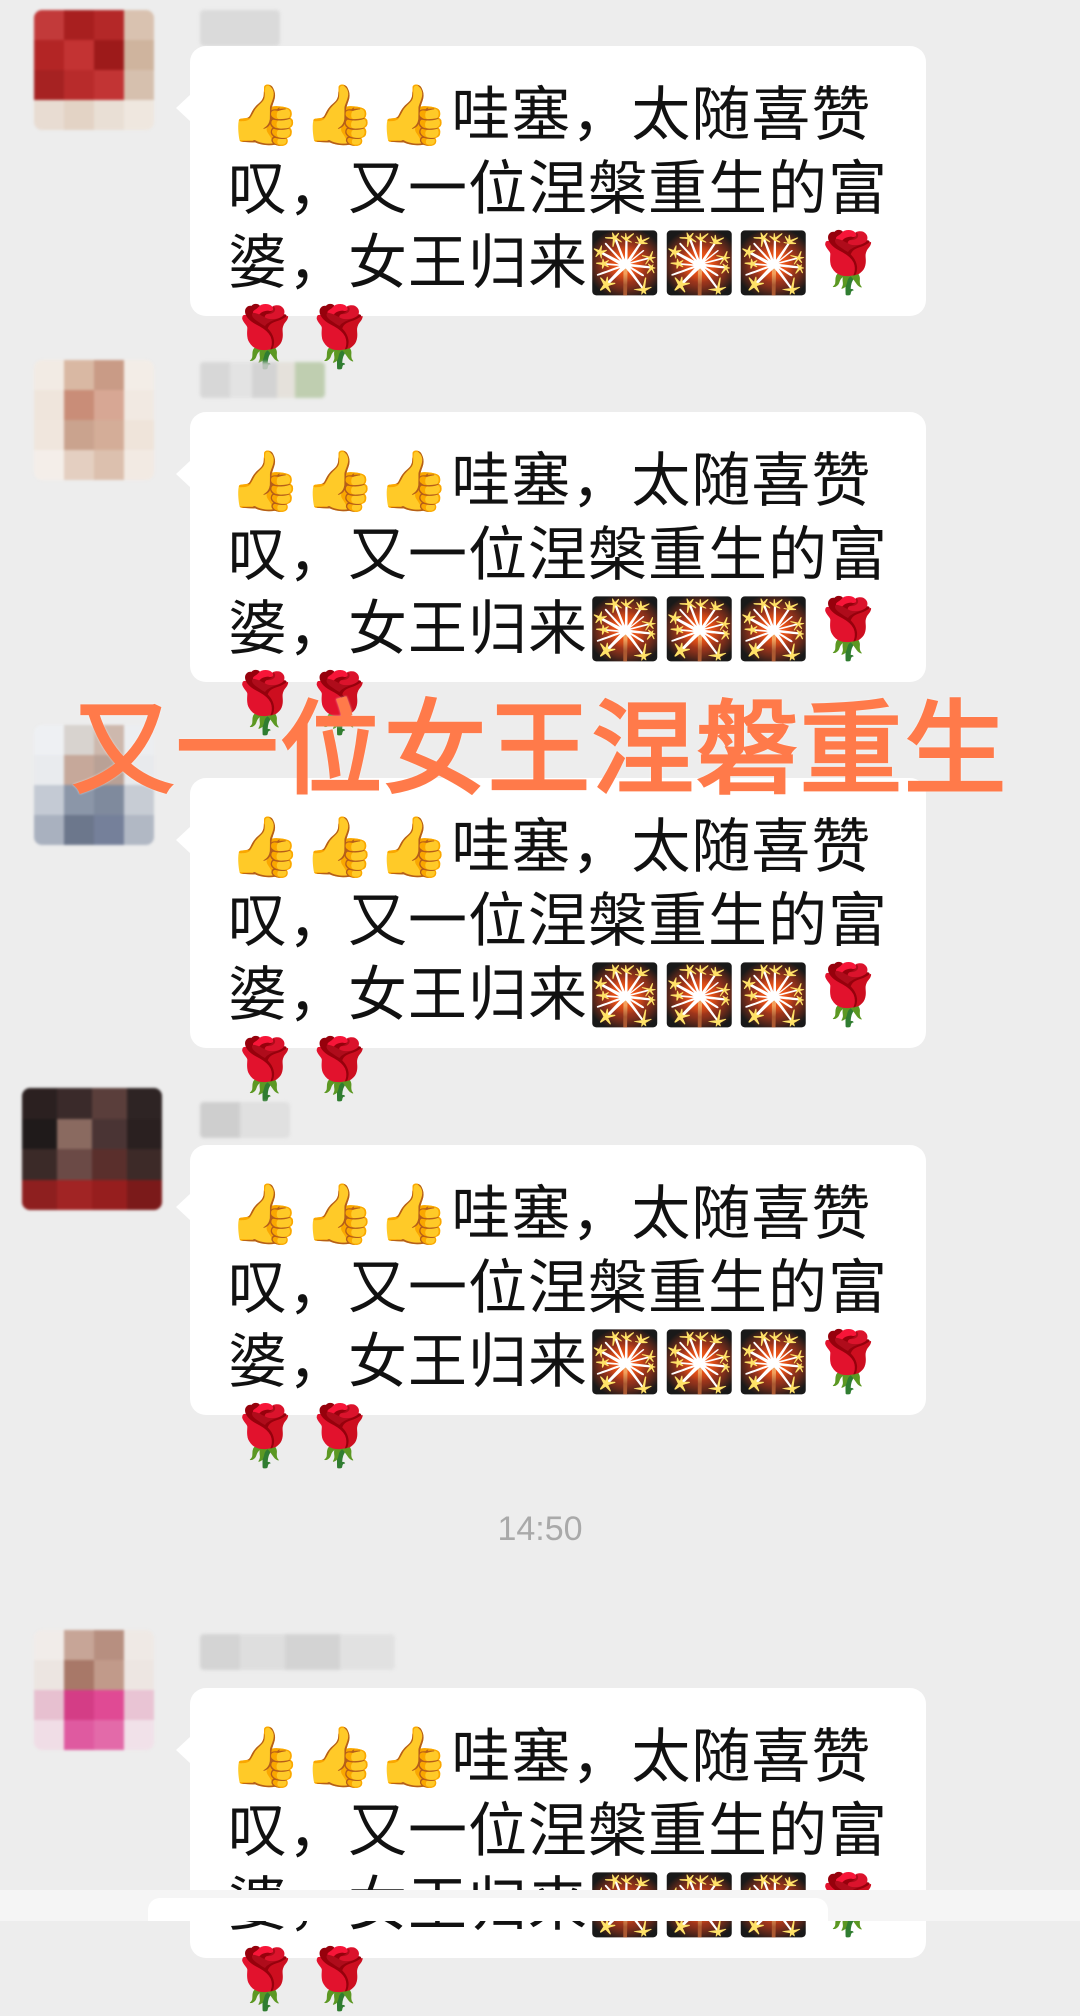  Describe the element at coordinates (488, 1909) in the screenshot. I see `input-bar` at that location.